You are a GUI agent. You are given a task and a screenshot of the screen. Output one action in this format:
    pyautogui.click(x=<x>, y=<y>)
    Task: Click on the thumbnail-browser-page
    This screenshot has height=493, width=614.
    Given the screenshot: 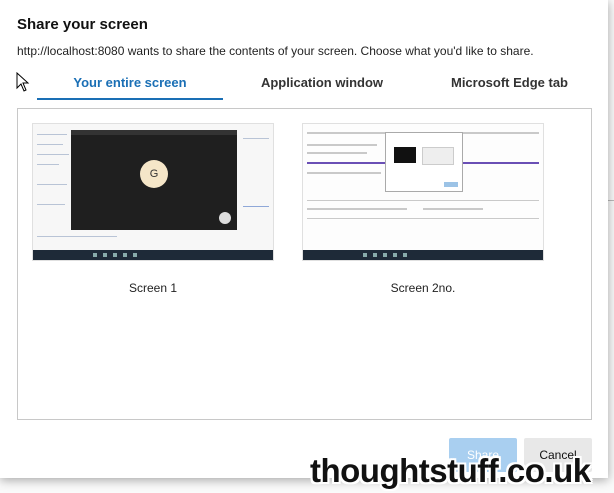 What is the action you would take?
    pyautogui.click(x=423, y=187)
    